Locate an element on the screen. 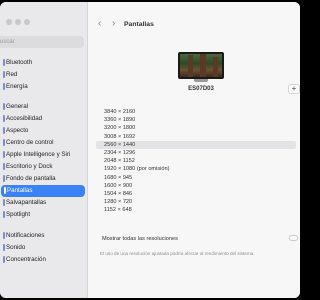  monitor-stand is located at coordinates (201, 80).